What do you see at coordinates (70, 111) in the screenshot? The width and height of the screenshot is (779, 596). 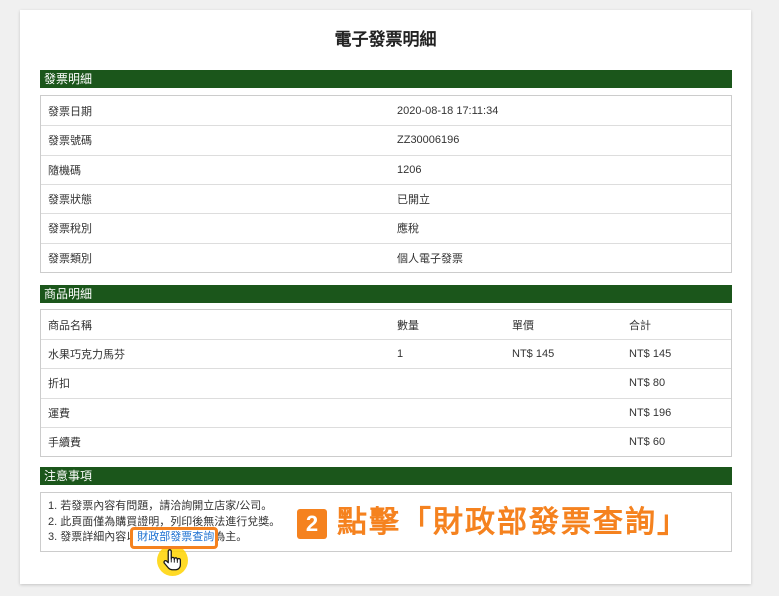 I see `invoice-date-label: 發票日期` at bounding box center [70, 111].